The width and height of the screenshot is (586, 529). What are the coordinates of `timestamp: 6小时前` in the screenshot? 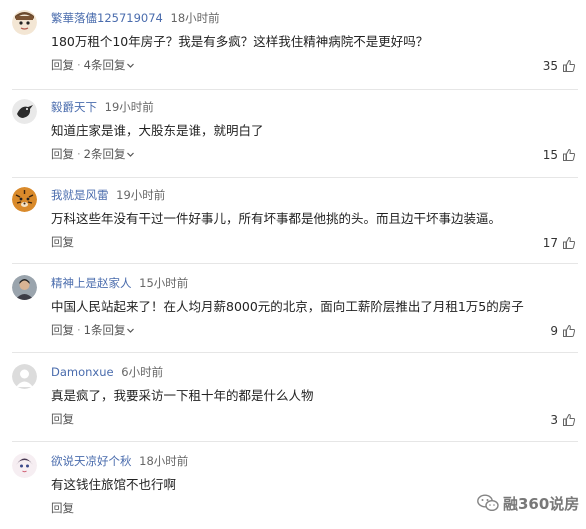 It's located at (142, 372).